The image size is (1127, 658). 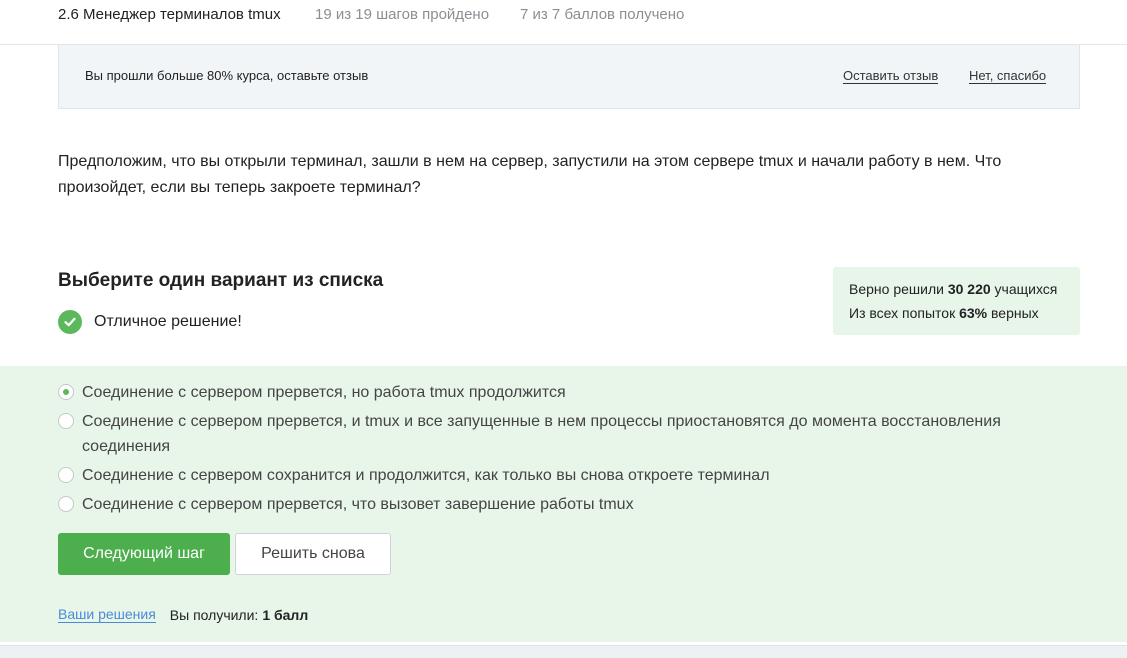 I want to click on leave-review-link: Оставить отзыв, so click(x=891, y=76).